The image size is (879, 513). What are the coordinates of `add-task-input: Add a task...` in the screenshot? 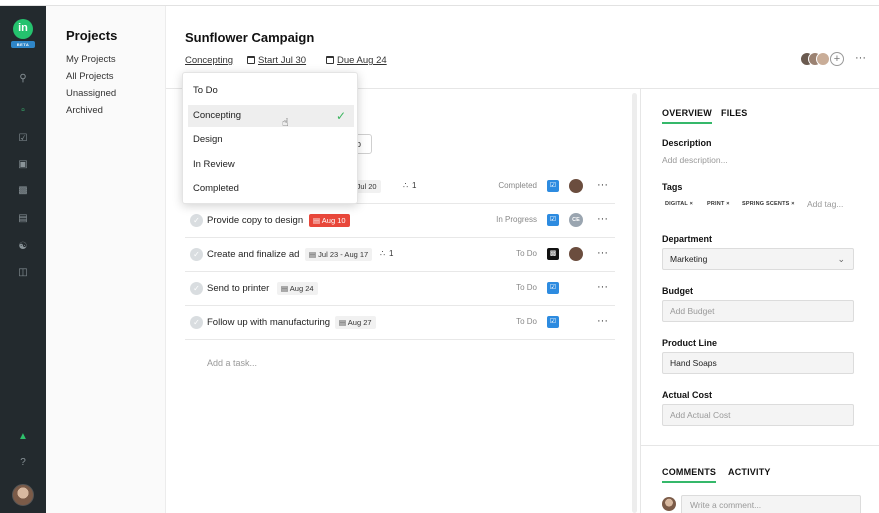 It's located at (232, 363).